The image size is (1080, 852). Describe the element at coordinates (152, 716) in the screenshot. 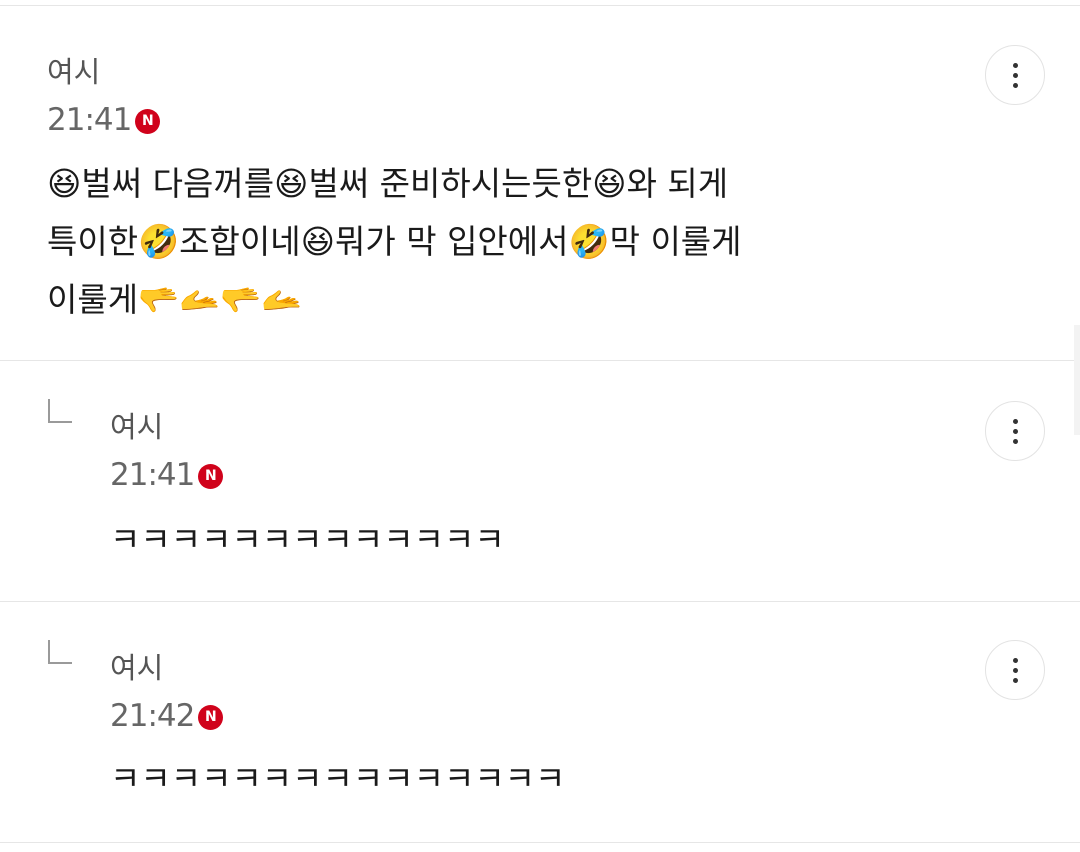

I see `comment-time: 21:42` at that location.